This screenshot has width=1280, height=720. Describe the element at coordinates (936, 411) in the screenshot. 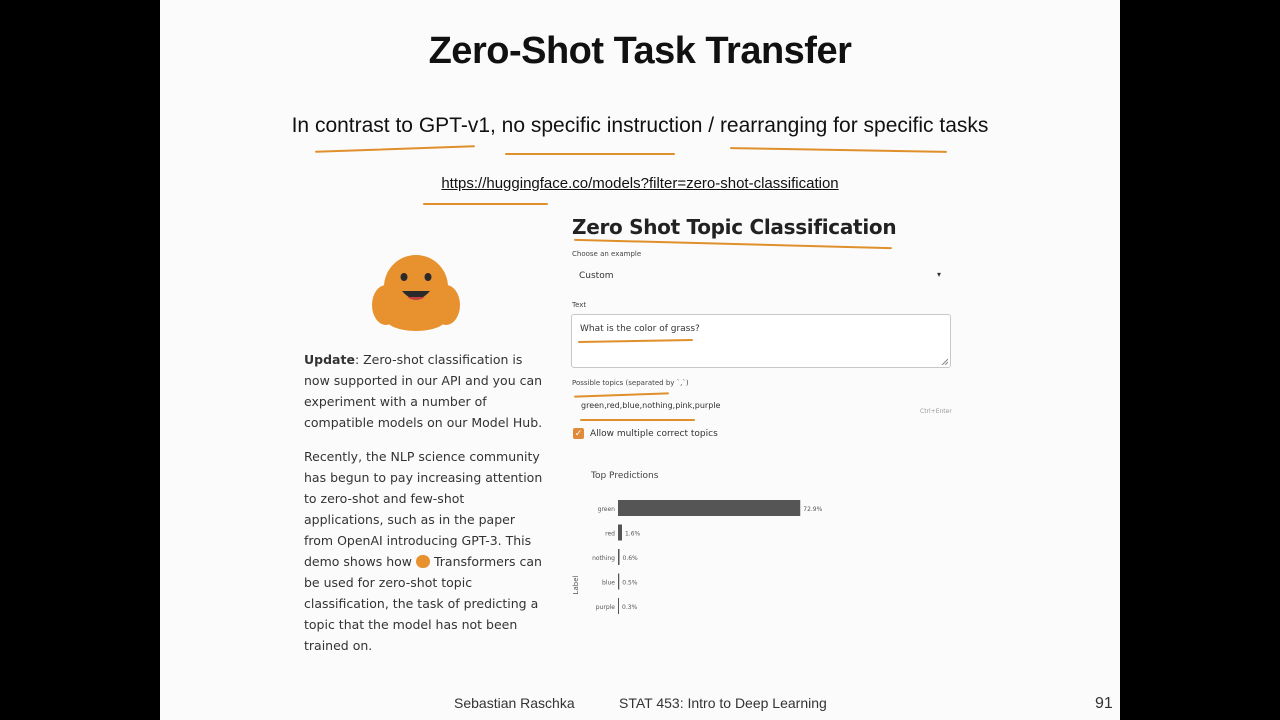

I see `topics-hint: Ctrl+Enter` at that location.